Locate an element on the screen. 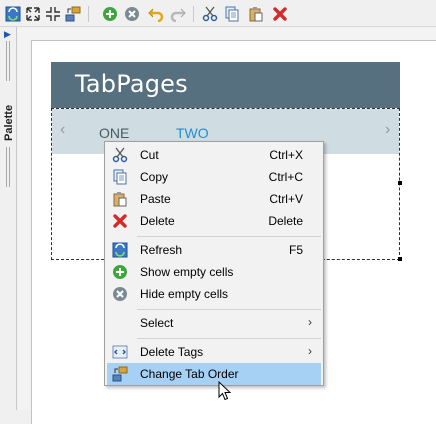 This screenshot has height=424, width=436. menu-item-copy: Copy Ctrl+C is located at coordinates (214, 177).